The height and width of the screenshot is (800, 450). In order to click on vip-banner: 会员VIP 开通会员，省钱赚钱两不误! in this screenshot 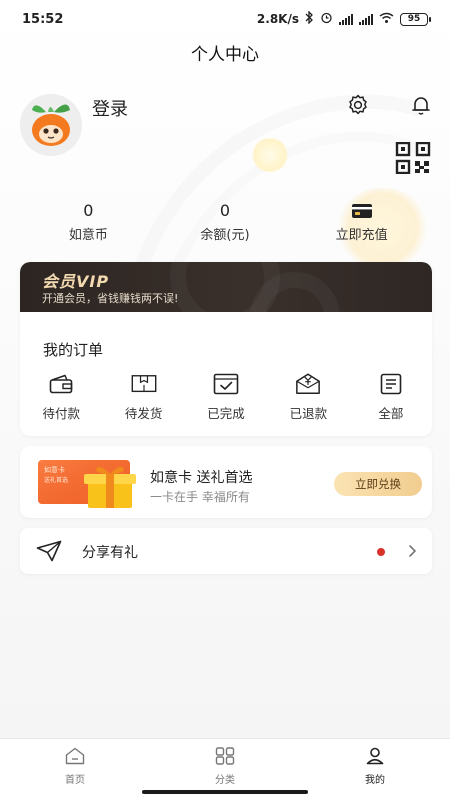, I will do `click(226, 287)`.